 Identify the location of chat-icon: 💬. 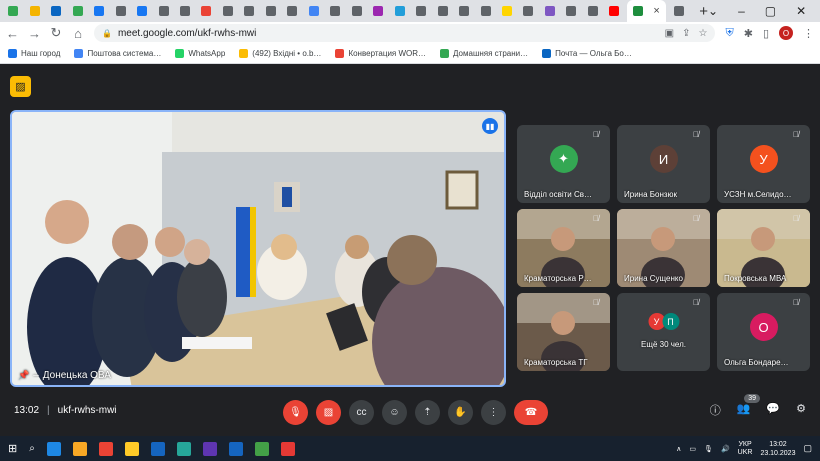
(773, 410).